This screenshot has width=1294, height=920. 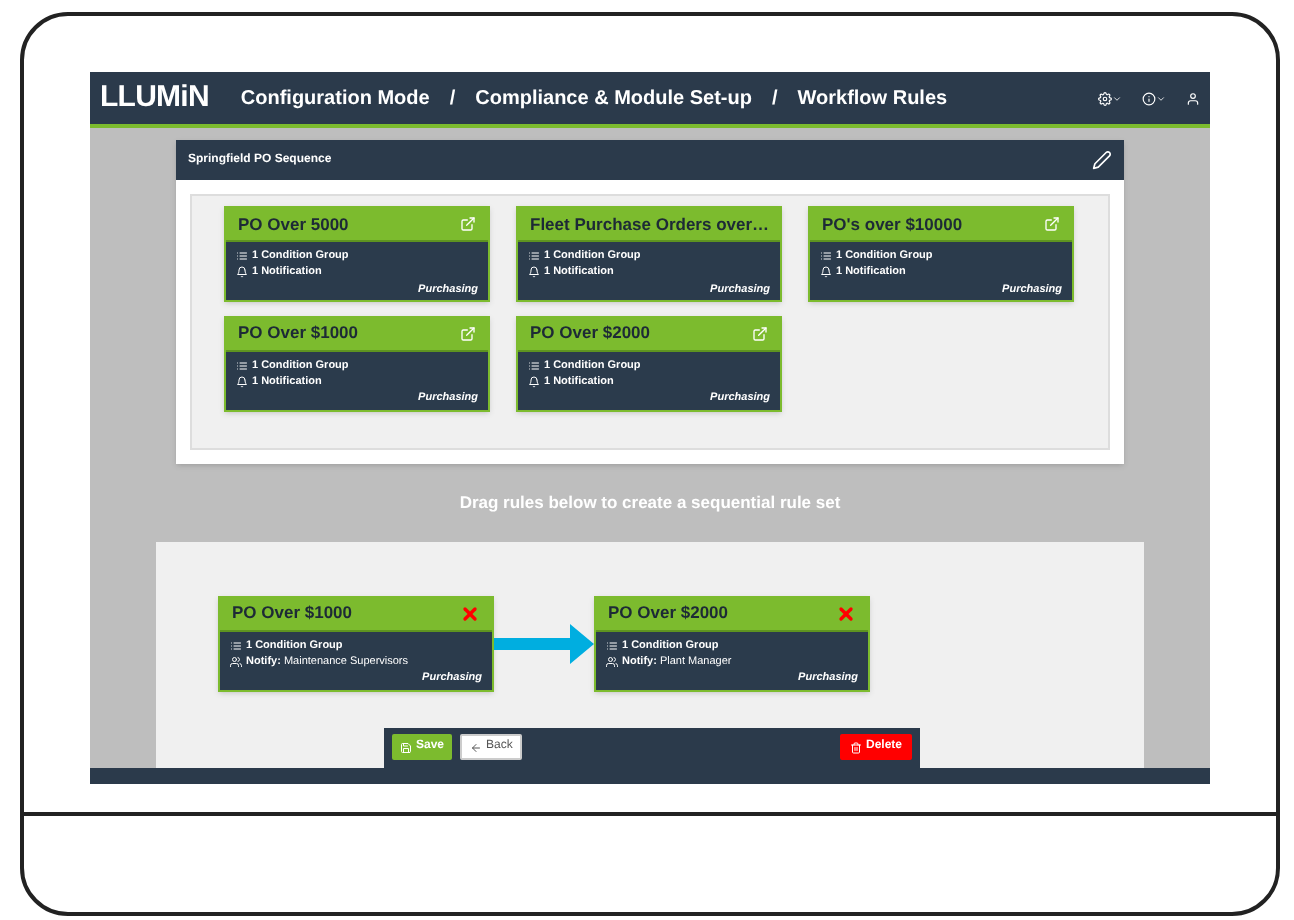 What do you see at coordinates (872, 98) in the screenshot?
I see `breadcrumb-item: Workflow Rules` at bounding box center [872, 98].